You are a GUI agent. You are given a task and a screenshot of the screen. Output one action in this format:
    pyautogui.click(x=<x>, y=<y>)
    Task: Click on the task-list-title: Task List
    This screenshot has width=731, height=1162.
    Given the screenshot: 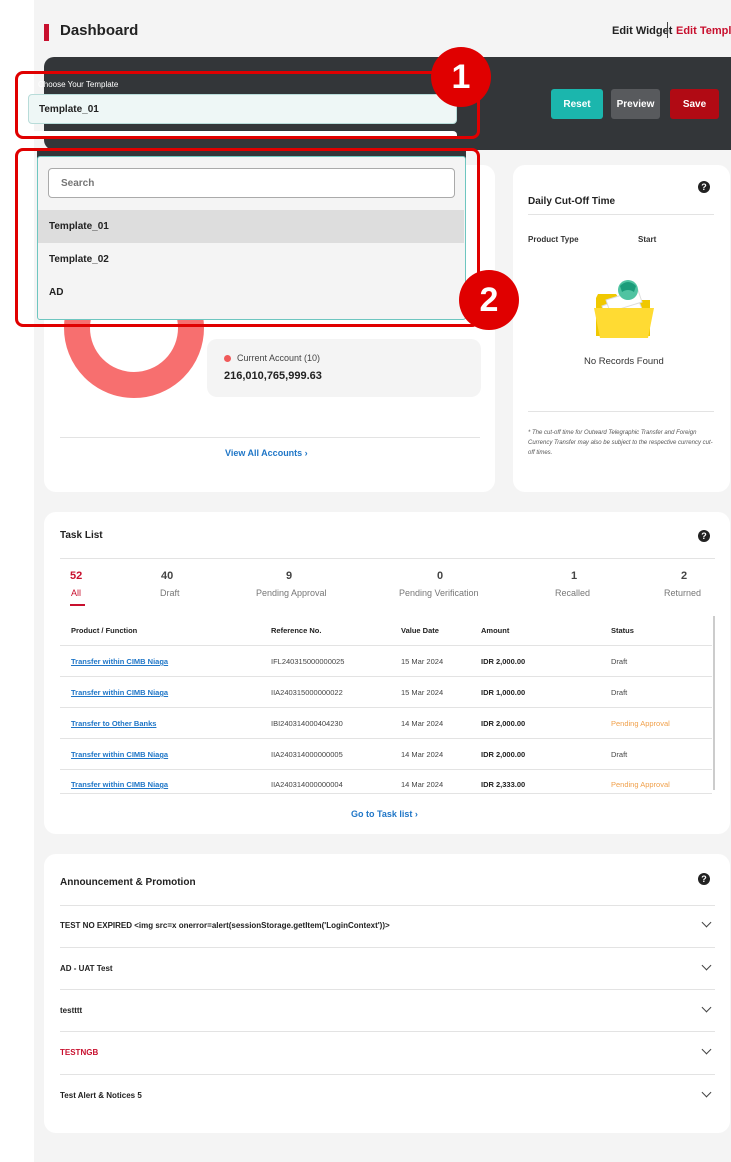 What is the action you would take?
    pyautogui.click(x=81, y=535)
    